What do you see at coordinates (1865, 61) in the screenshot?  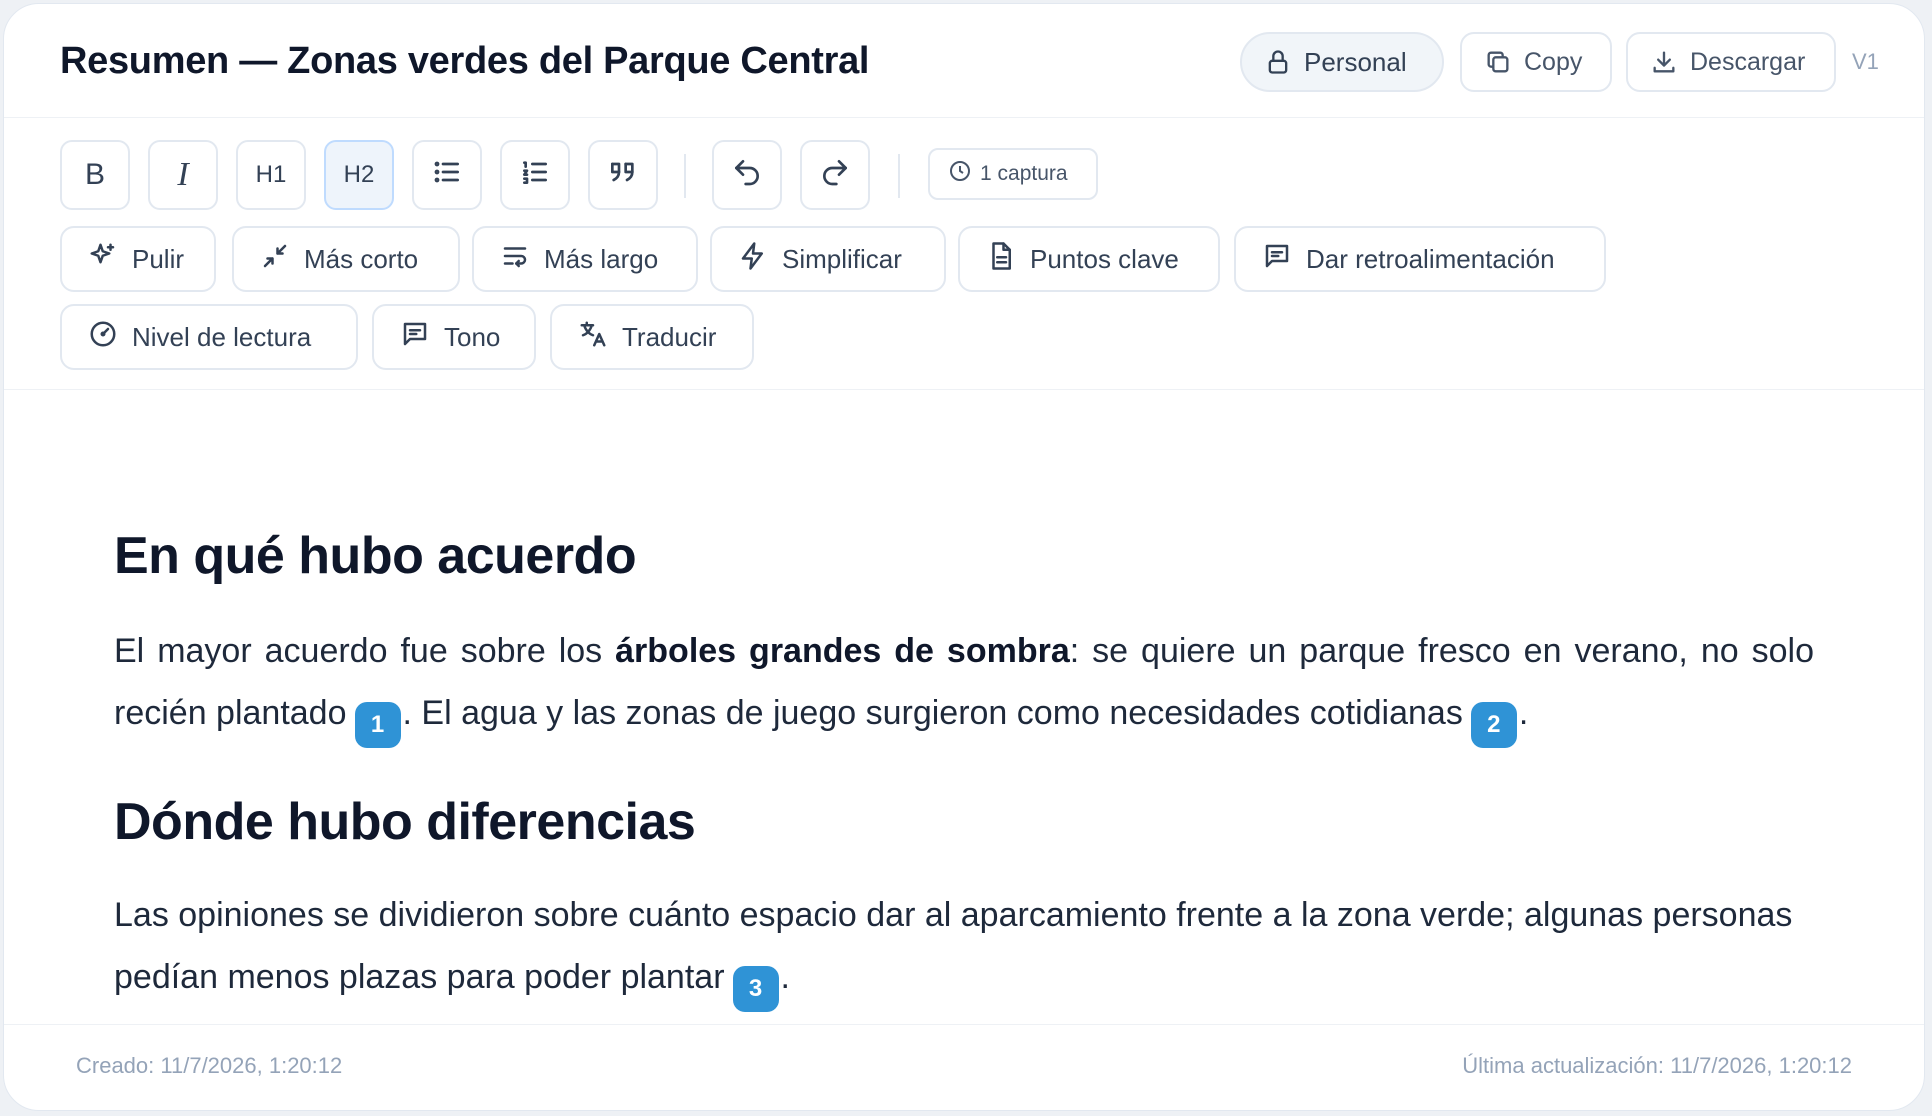 I see `version-badge: V1` at bounding box center [1865, 61].